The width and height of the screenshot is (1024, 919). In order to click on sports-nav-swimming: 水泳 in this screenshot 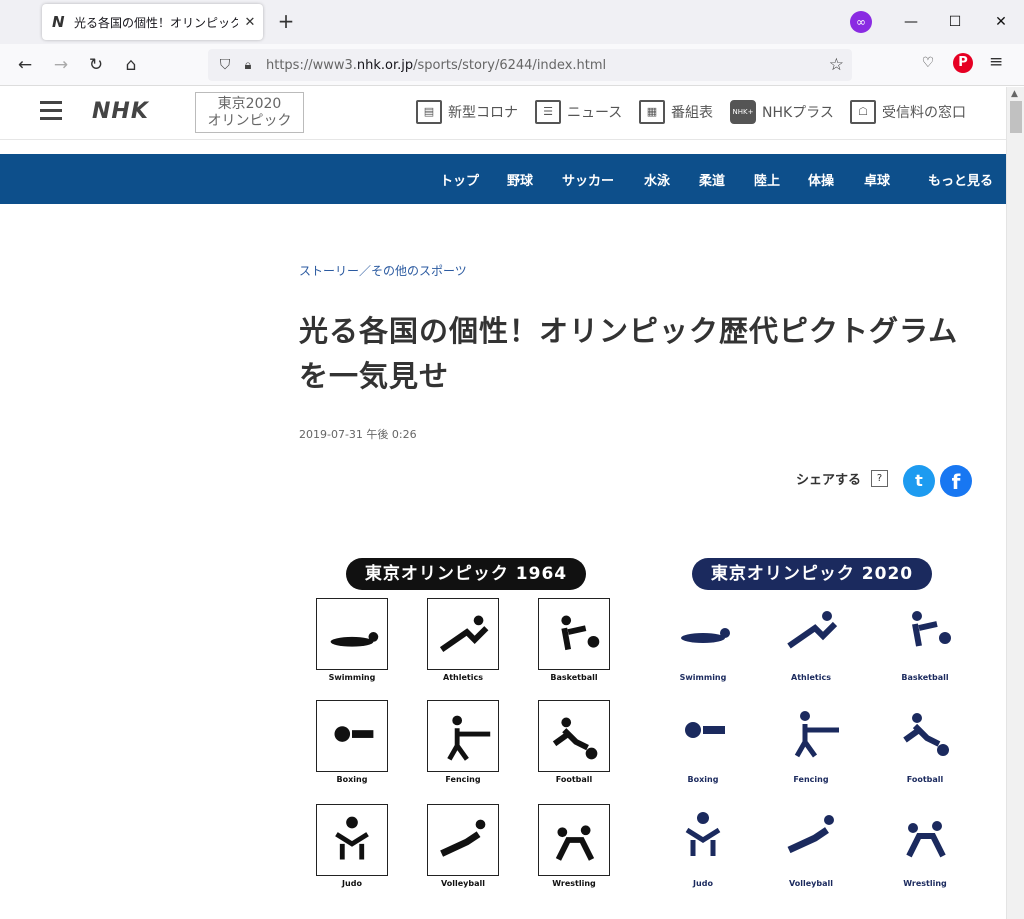, I will do `click(657, 179)`.